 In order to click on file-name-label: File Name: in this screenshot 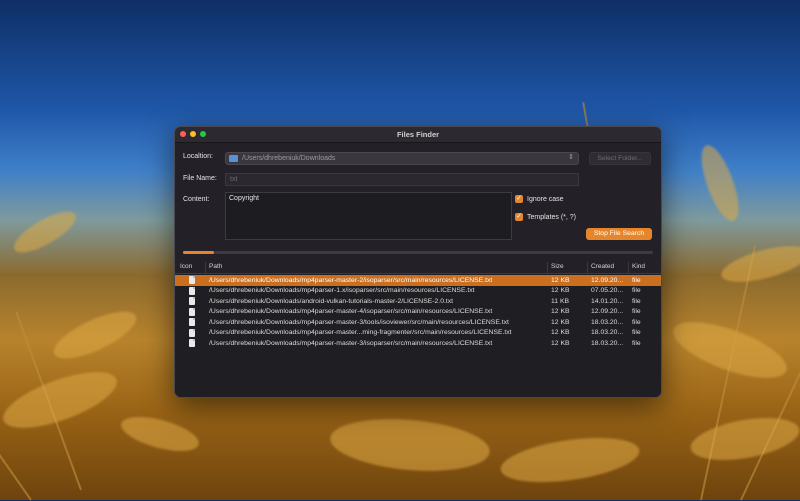, I will do `click(200, 178)`.